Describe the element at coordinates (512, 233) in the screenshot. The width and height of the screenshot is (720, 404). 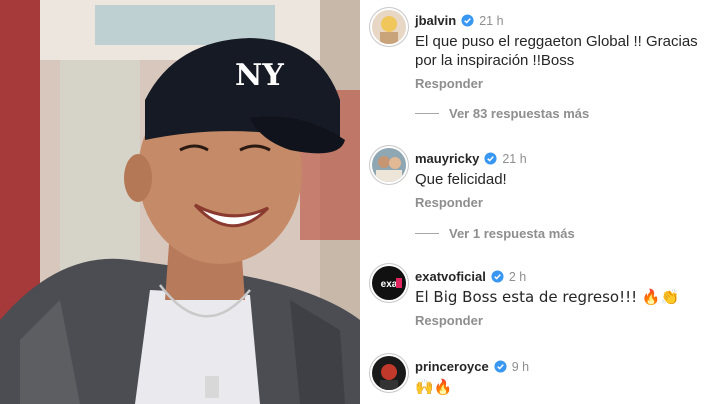
I see `view-replies-label: Ver 1 respuesta más` at that location.